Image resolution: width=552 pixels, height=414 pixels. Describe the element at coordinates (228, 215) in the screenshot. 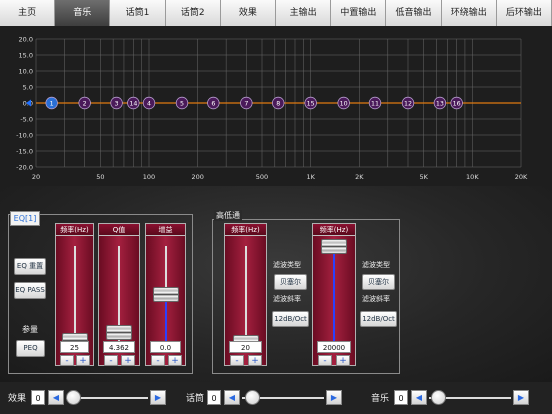

I see `crossover-title: 高低通` at that location.